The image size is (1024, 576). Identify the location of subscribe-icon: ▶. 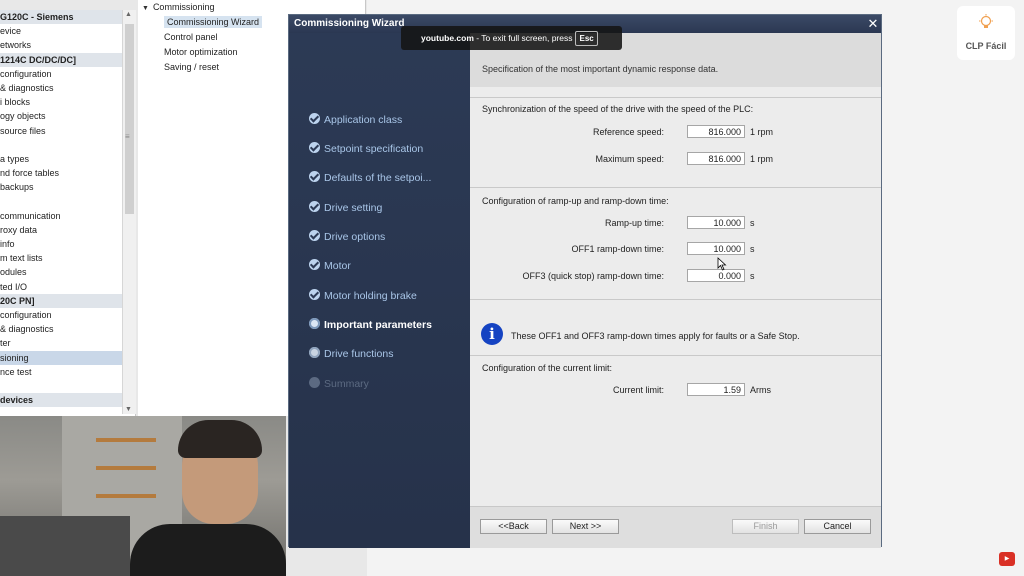
(1007, 559).